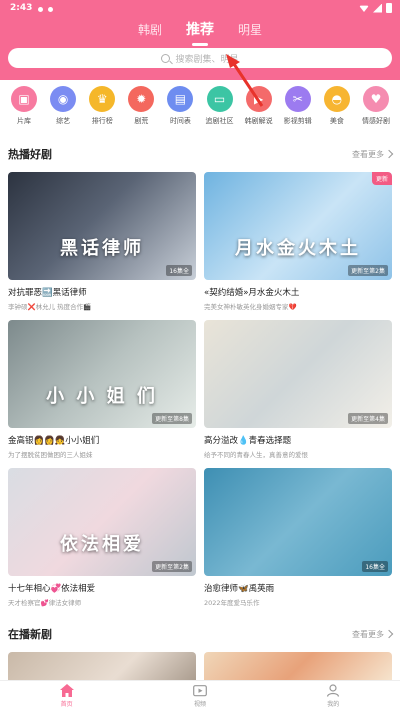  What do you see at coordinates (102, 522) in the screenshot?
I see `drama-poster: 依法相爱 更新至第2集` at bounding box center [102, 522].